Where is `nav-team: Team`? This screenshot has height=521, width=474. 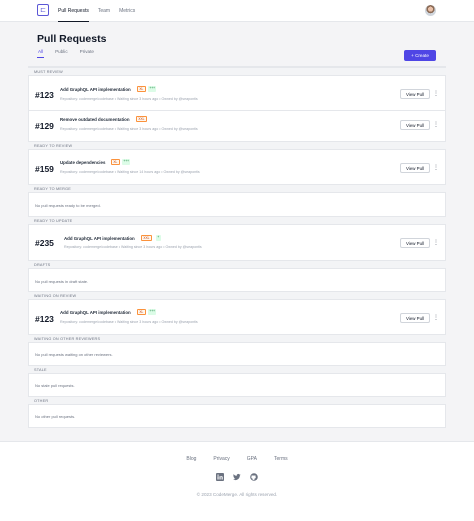 nav-team: Team is located at coordinates (104, 11).